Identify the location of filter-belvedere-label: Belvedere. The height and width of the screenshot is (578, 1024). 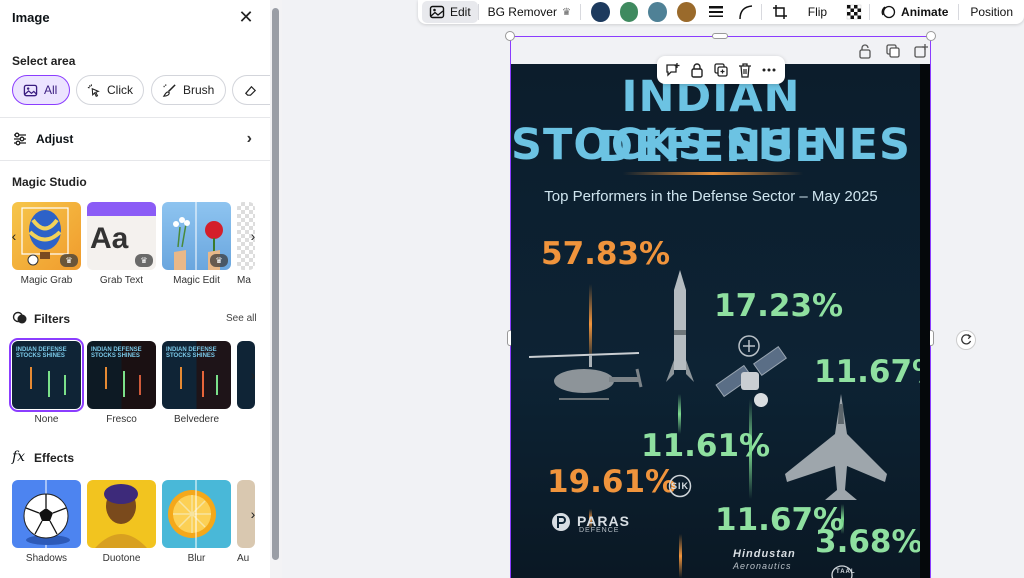
(196, 419).